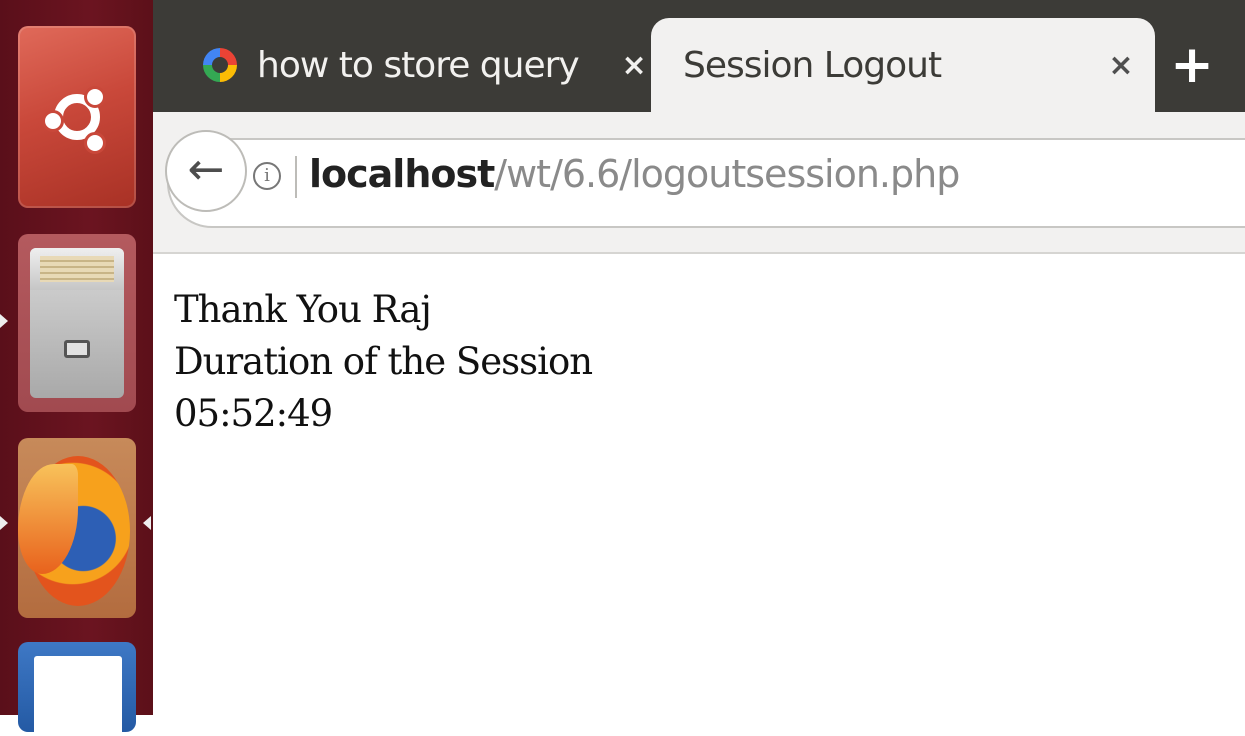  Describe the element at coordinates (402, 174) in the screenshot. I see `url-host: localhost` at that location.